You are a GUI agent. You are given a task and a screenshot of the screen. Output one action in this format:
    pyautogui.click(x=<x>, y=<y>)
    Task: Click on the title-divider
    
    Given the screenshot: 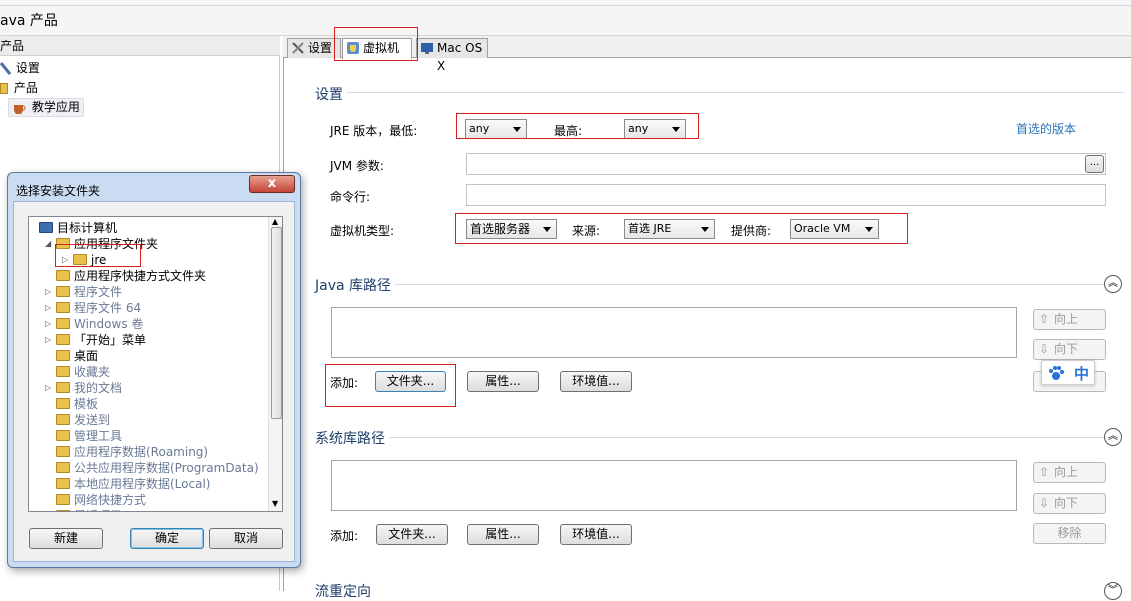 What is the action you would take?
    pyautogui.click(x=565, y=5)
    